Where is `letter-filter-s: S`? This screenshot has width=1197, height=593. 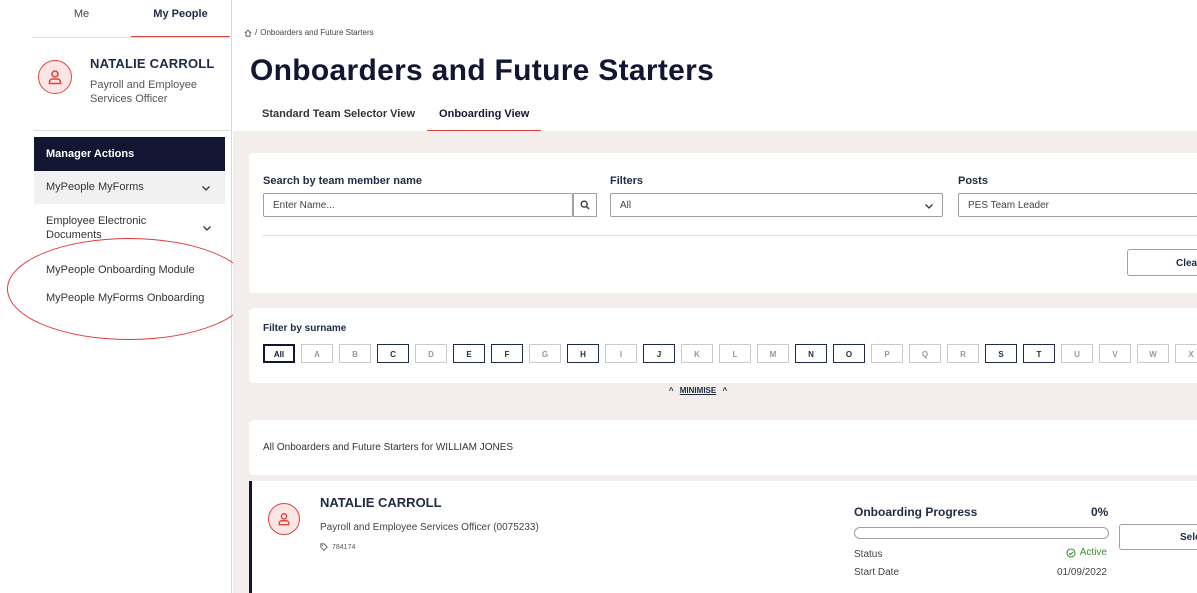 letter-filter-s: S is located at coordinates (1001, 353).